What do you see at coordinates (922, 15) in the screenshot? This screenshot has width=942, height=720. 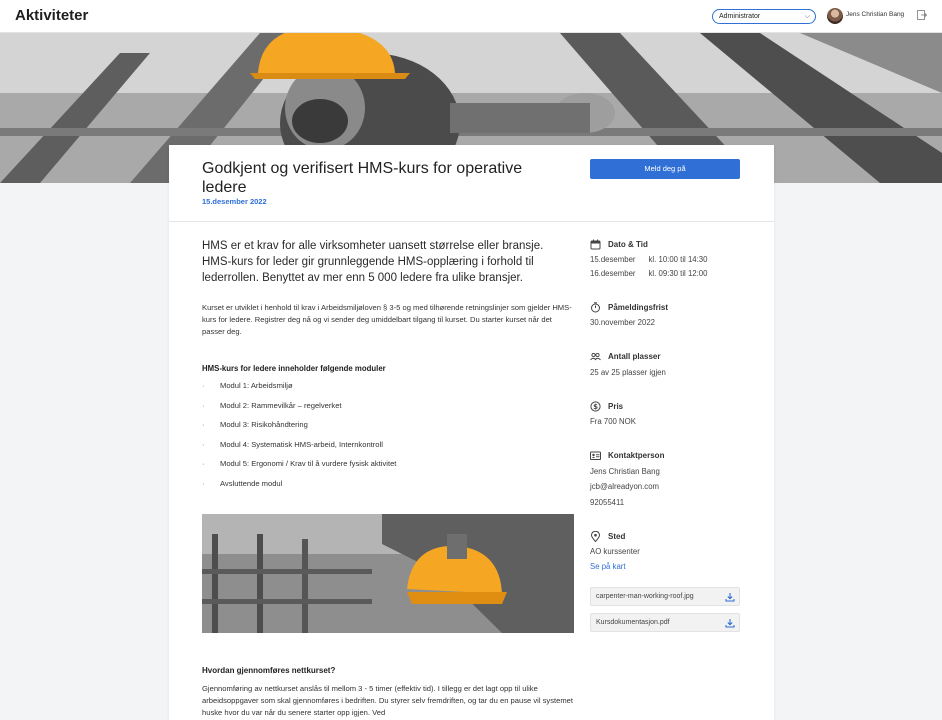 I see `logout-icon` at bounding box center [922, 15].